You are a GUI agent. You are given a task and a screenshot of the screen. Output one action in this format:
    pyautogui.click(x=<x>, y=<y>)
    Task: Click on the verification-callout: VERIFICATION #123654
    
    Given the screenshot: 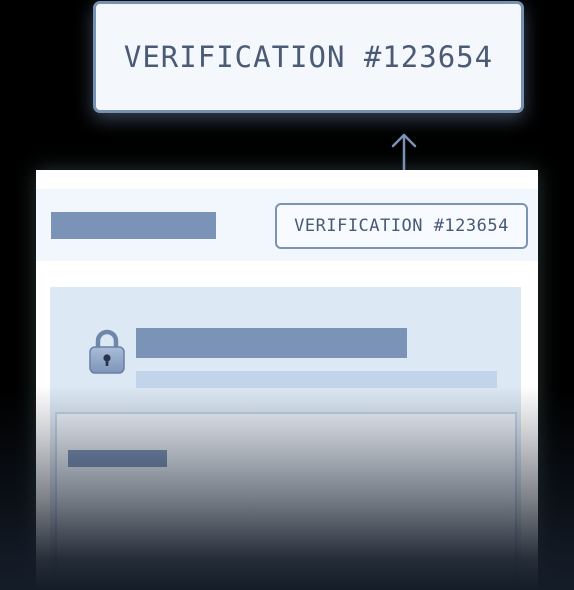 What is the action you would take?
    pyautogui.click(x=308, y=57)
    